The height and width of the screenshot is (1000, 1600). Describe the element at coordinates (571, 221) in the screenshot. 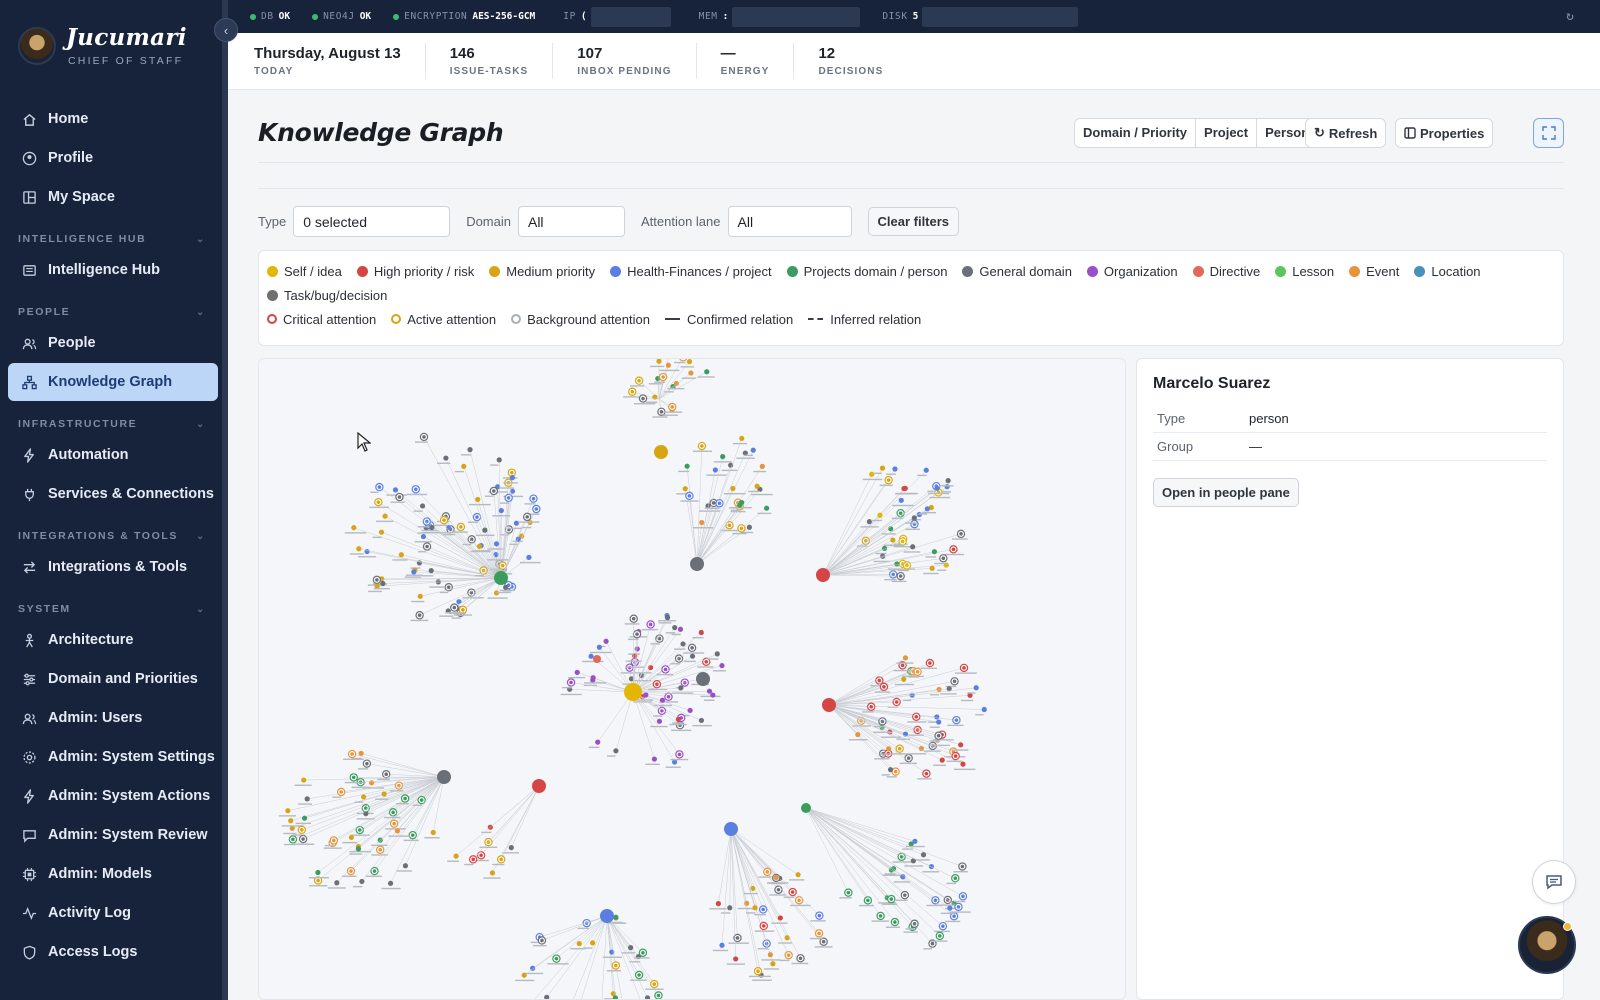

I see `domain-filter-select: All` at that location.